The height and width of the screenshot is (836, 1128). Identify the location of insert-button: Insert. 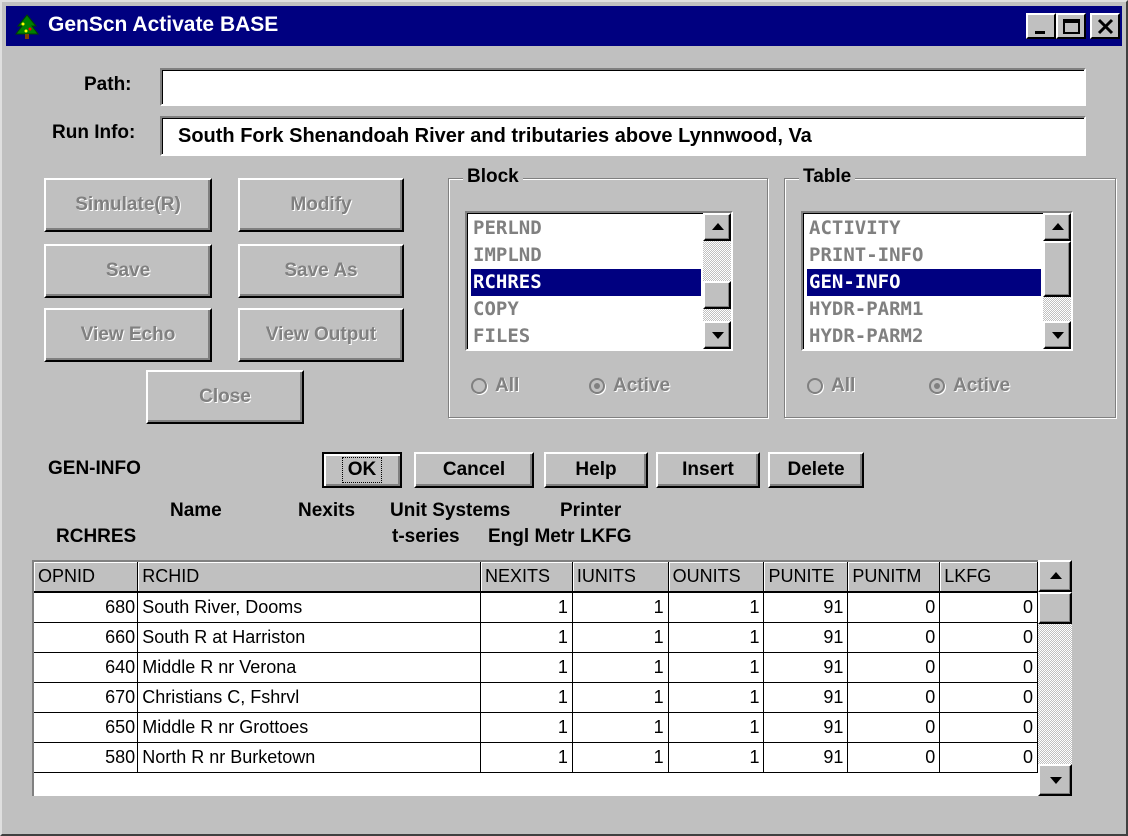
(708, 470).